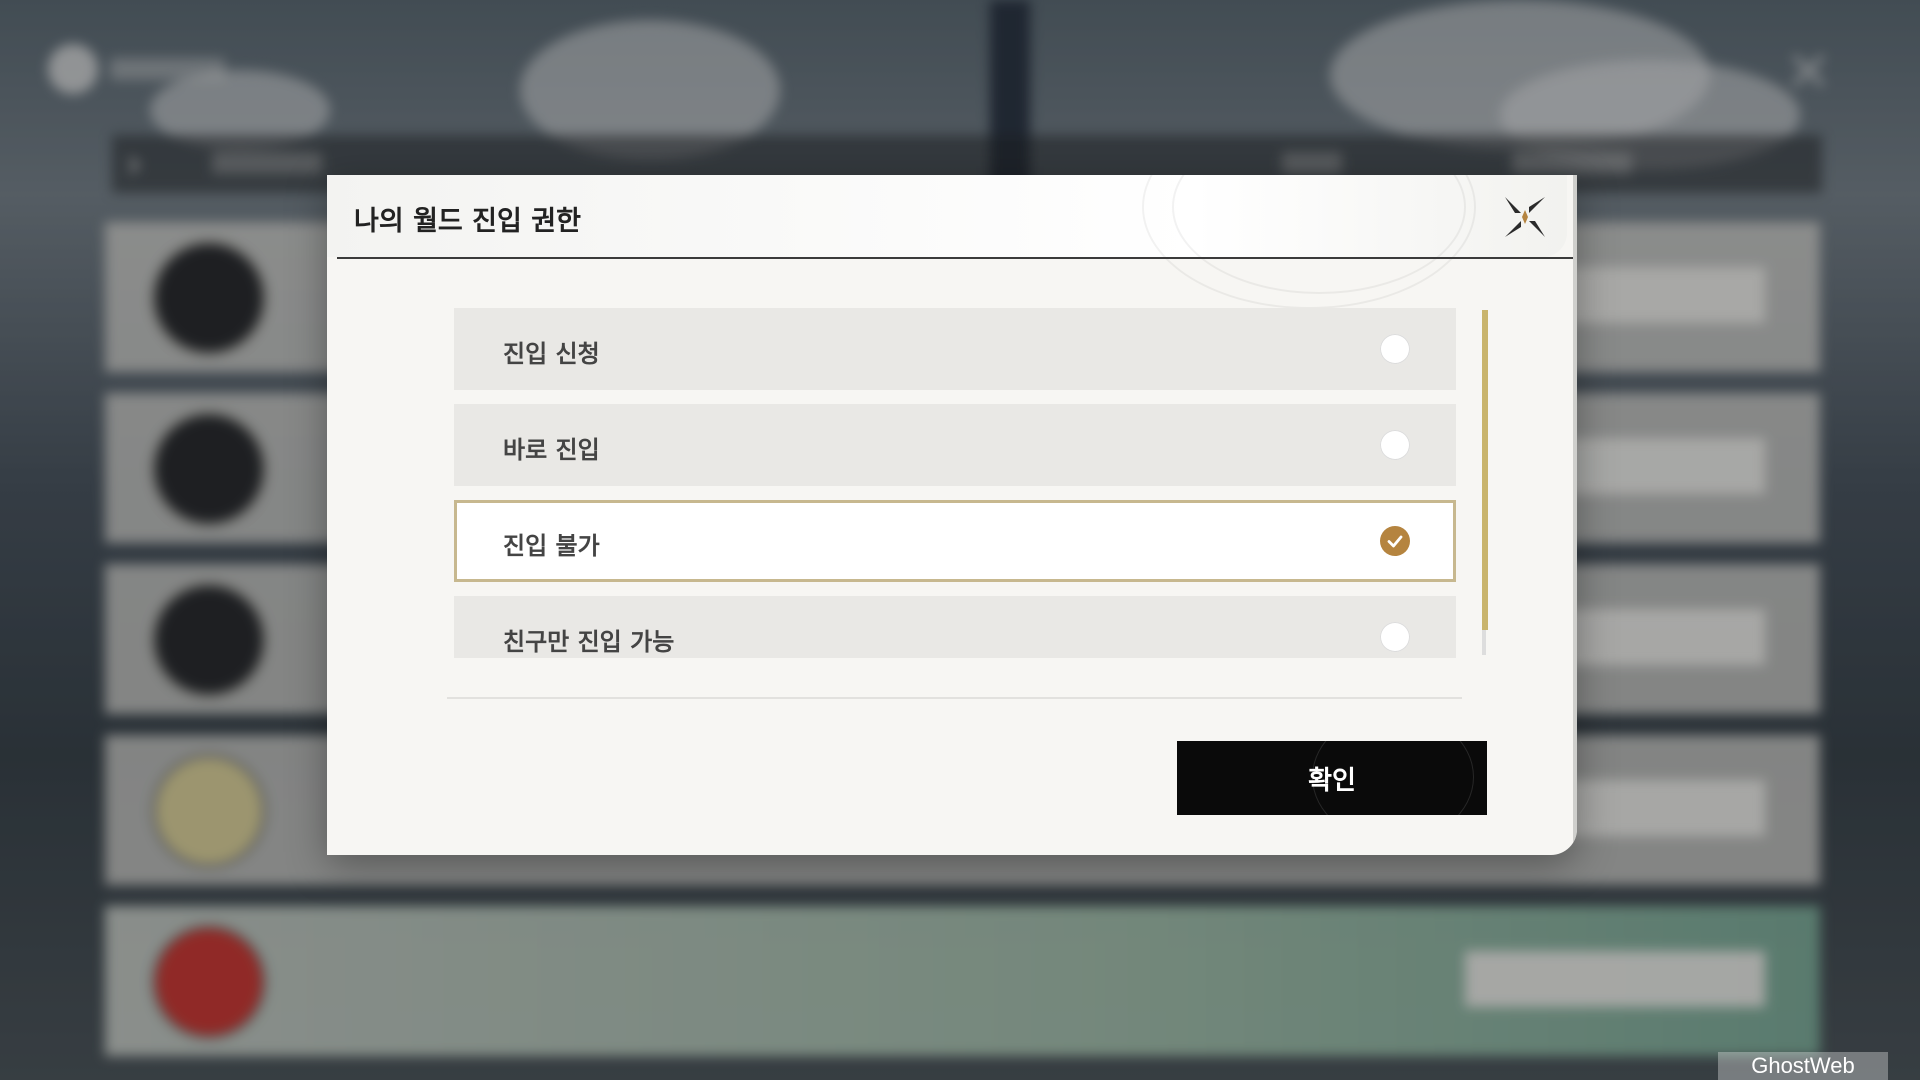  Describe the element at coordinates (467, 221) in the screenshot. I see `dialog-title: 나의 월드 진입 권한` at that location.